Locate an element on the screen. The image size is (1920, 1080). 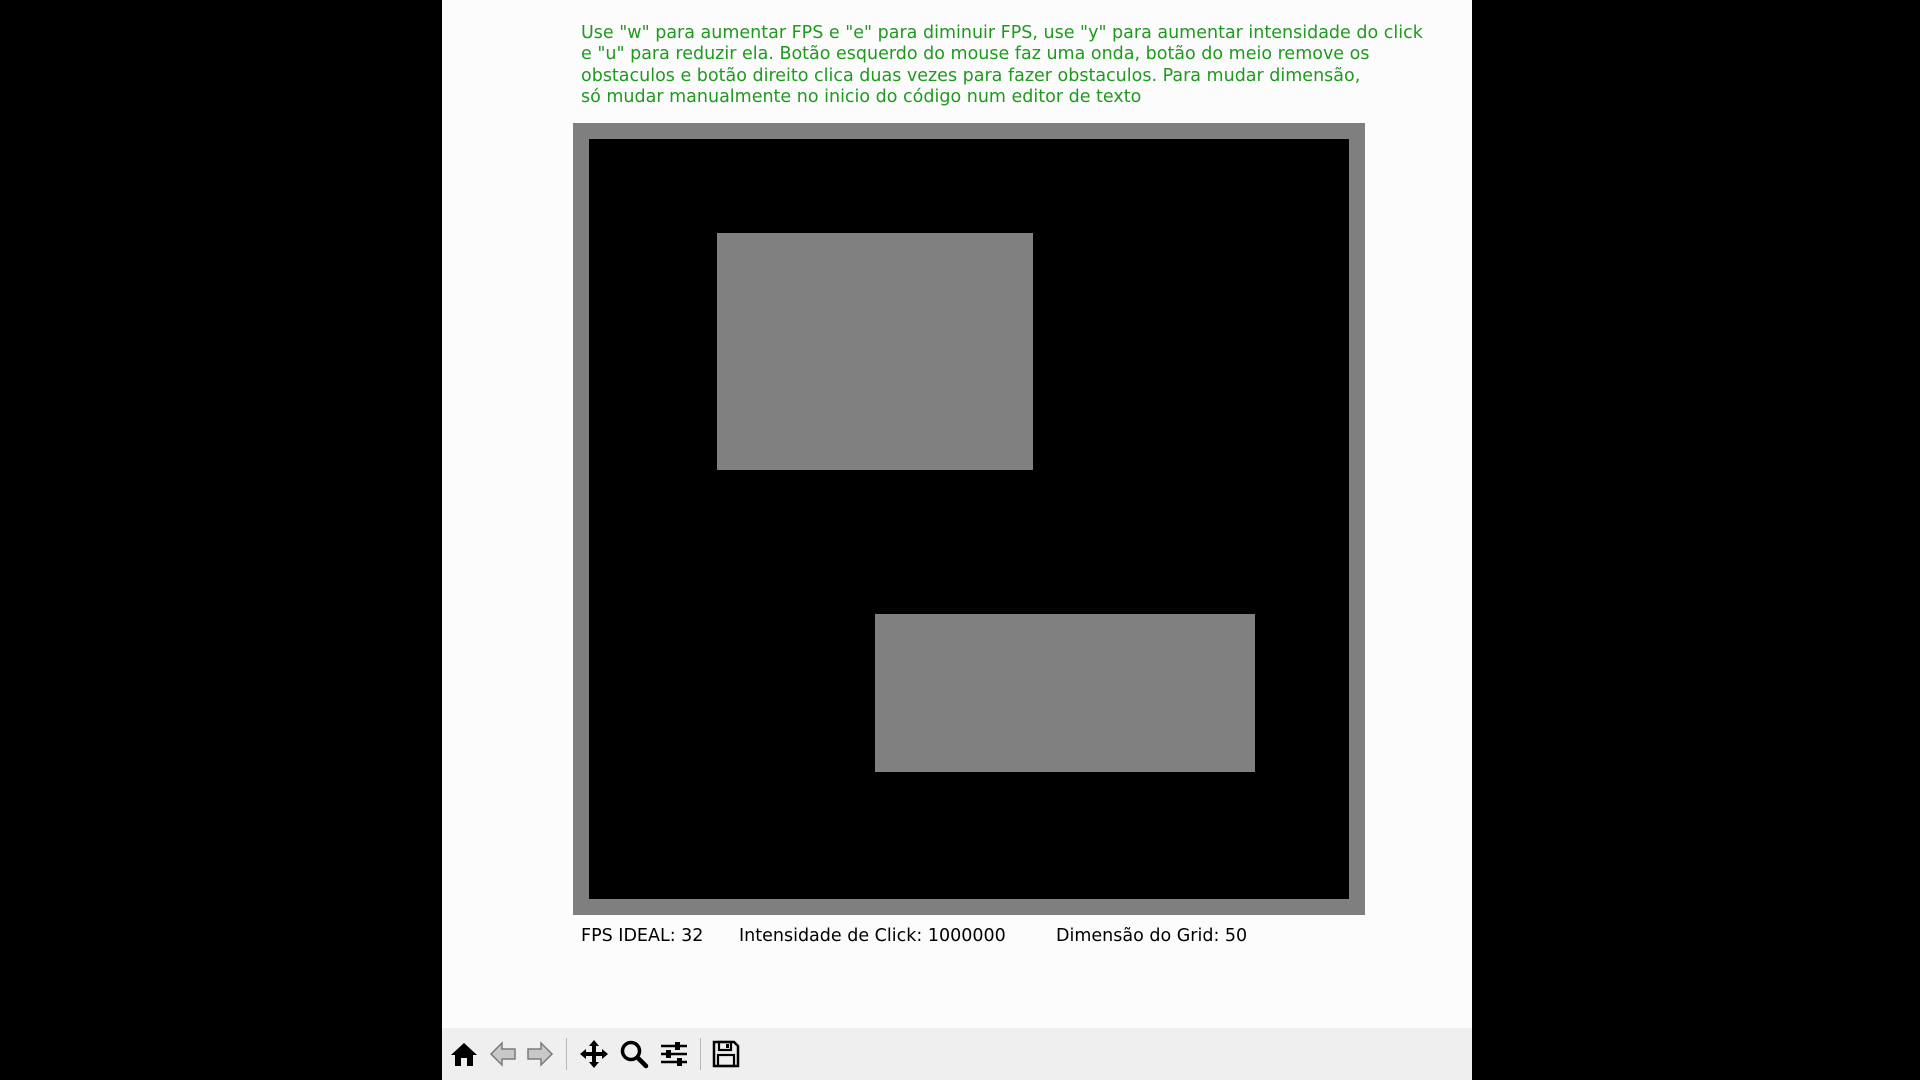
sliders-icon is located at coordinates (674, 1054).